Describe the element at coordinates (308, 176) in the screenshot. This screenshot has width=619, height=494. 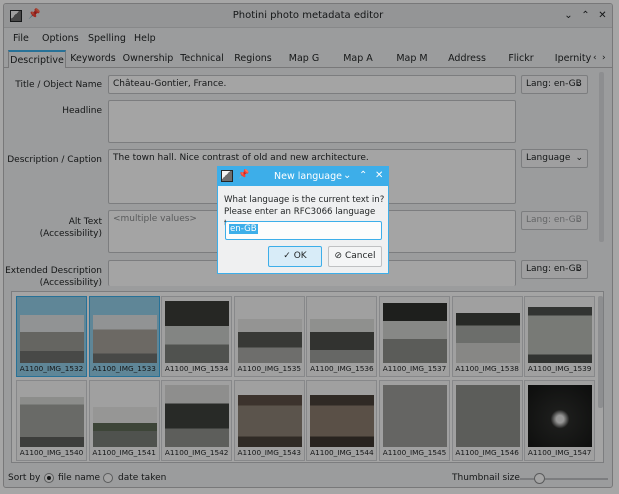
I see `dialog-title: New language` at that location.